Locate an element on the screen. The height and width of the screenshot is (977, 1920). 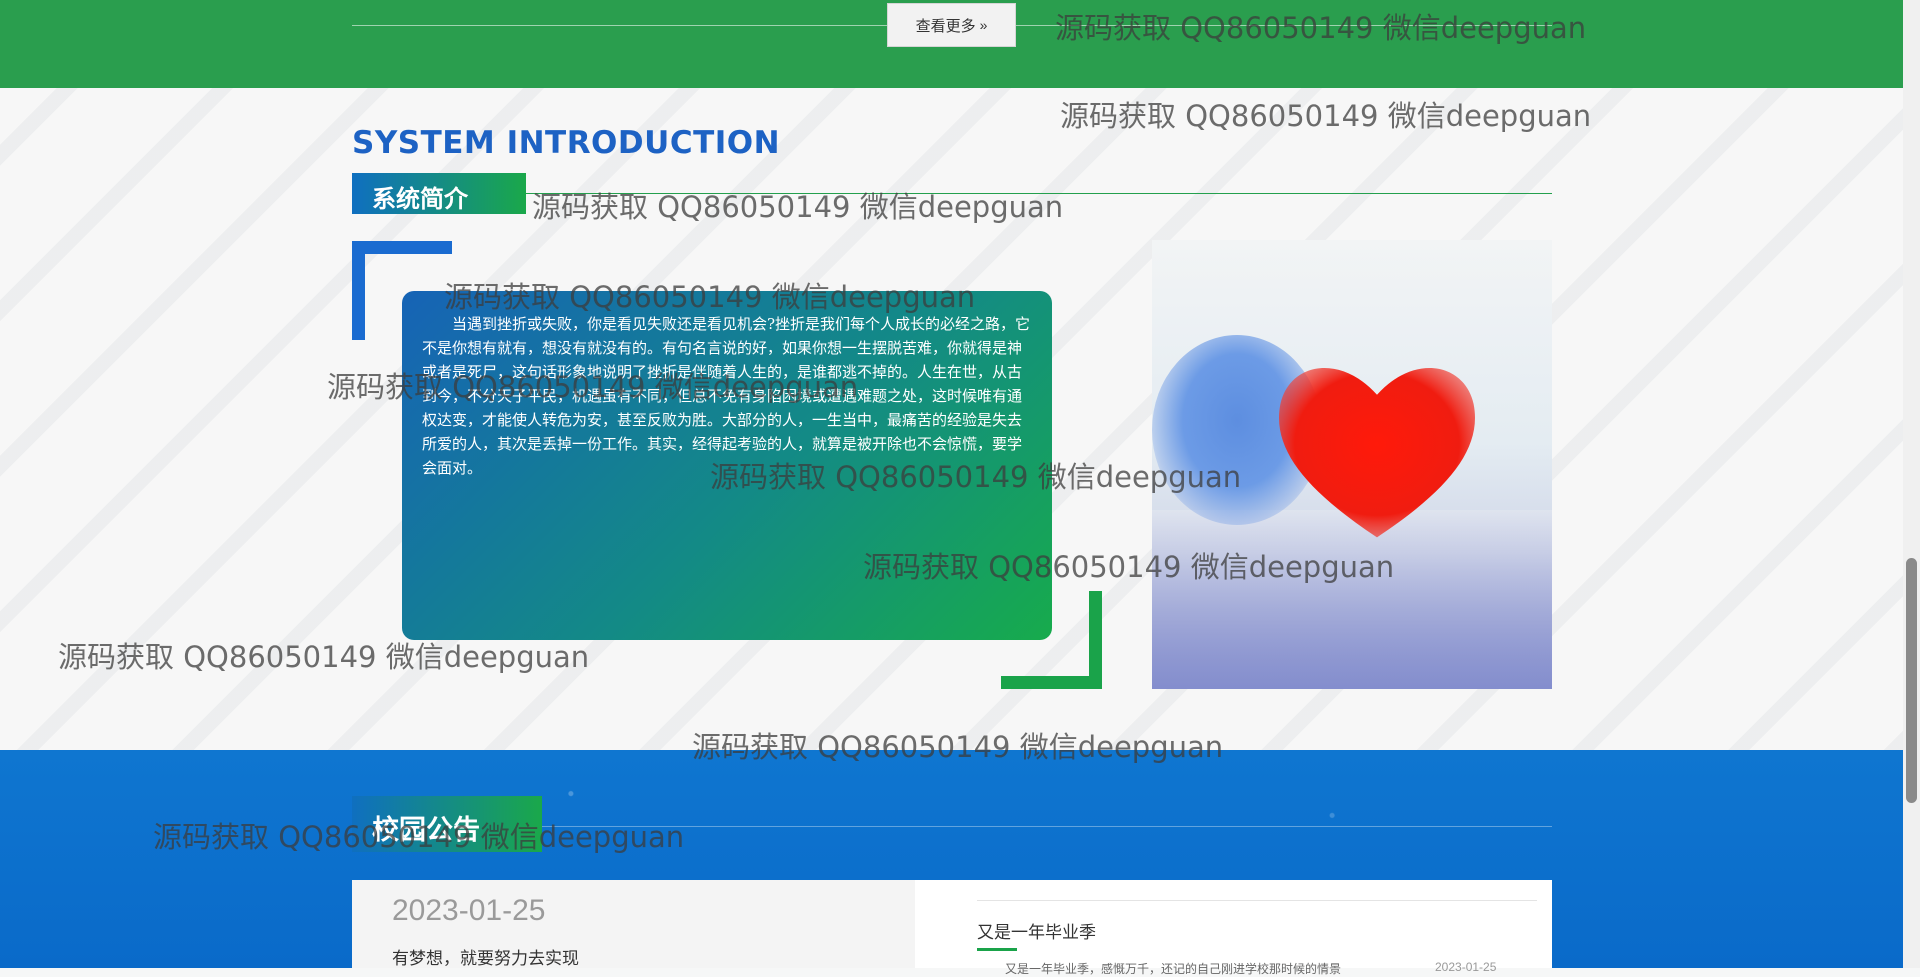
double-chevron-right-icon: » is located at coordinates (983, 25).